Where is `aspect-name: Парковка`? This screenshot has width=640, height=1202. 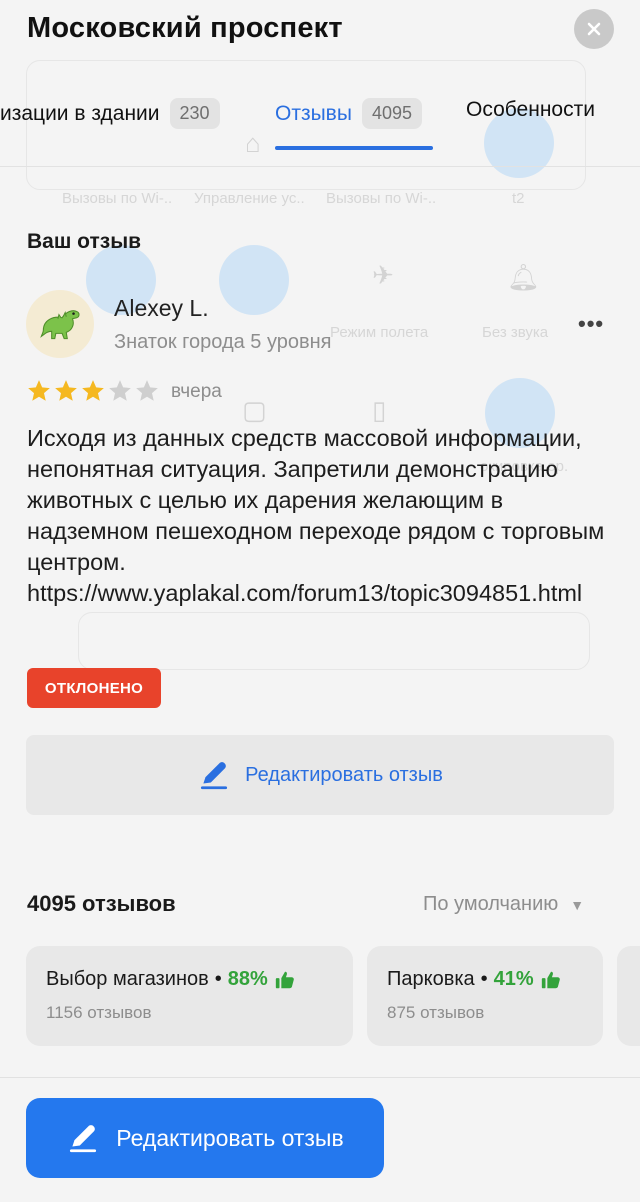
aspect-name: Парковка is located at coordinates (431, 979).